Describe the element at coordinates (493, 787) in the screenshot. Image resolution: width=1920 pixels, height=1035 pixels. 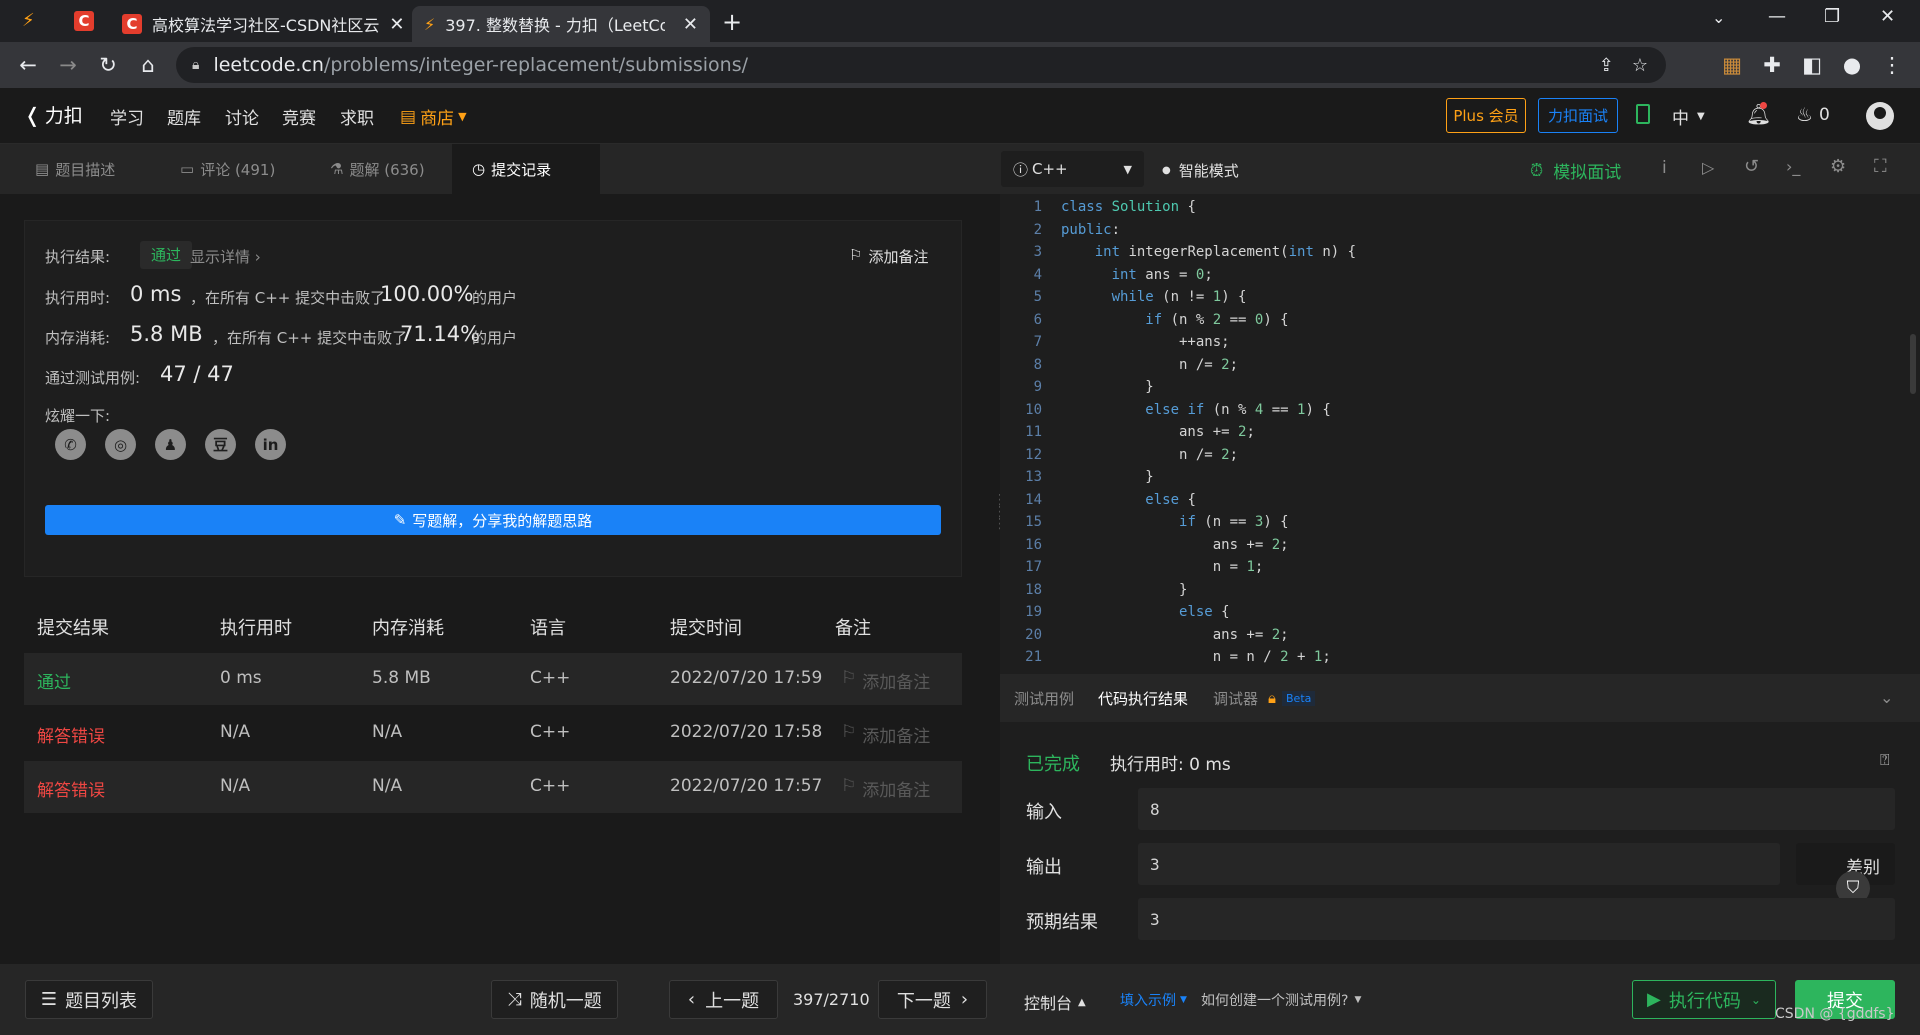
I see `table-row: 解答错误 N/A N/A C++ 2022/07/20 17:57 ⚐ 添加备注` at that location.